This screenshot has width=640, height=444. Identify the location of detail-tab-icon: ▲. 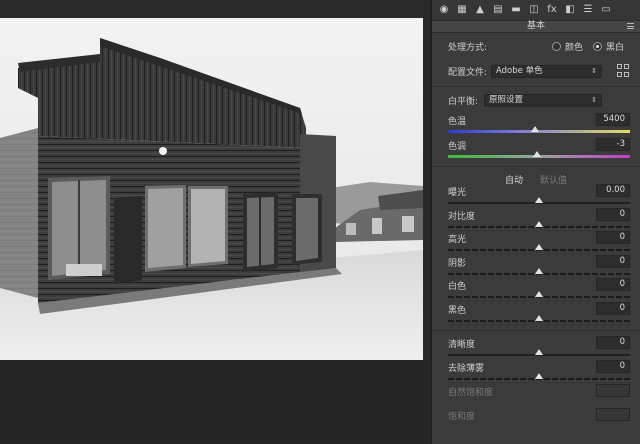
(480, 10).